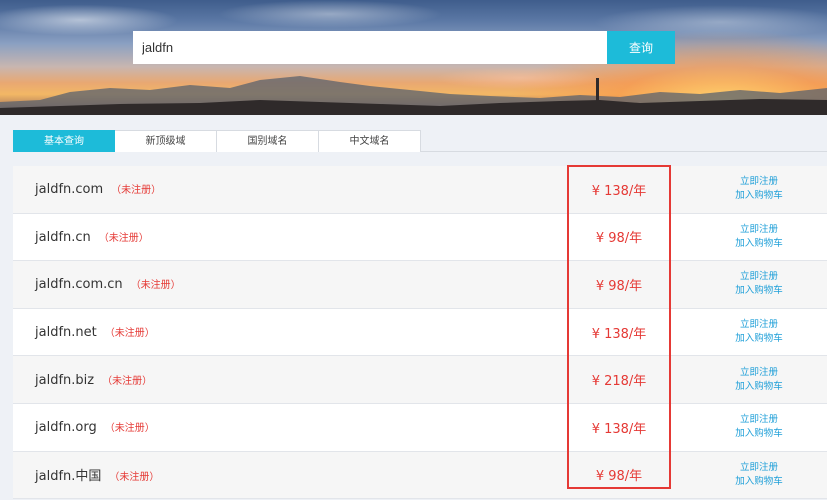  What do you see at coordinates (420, 190) in the screenshot?
I see `domain-row: jaldfn.com （未注册） ¥ 138/年 立即注册 加入购物车` at bounding box center [420, 190].